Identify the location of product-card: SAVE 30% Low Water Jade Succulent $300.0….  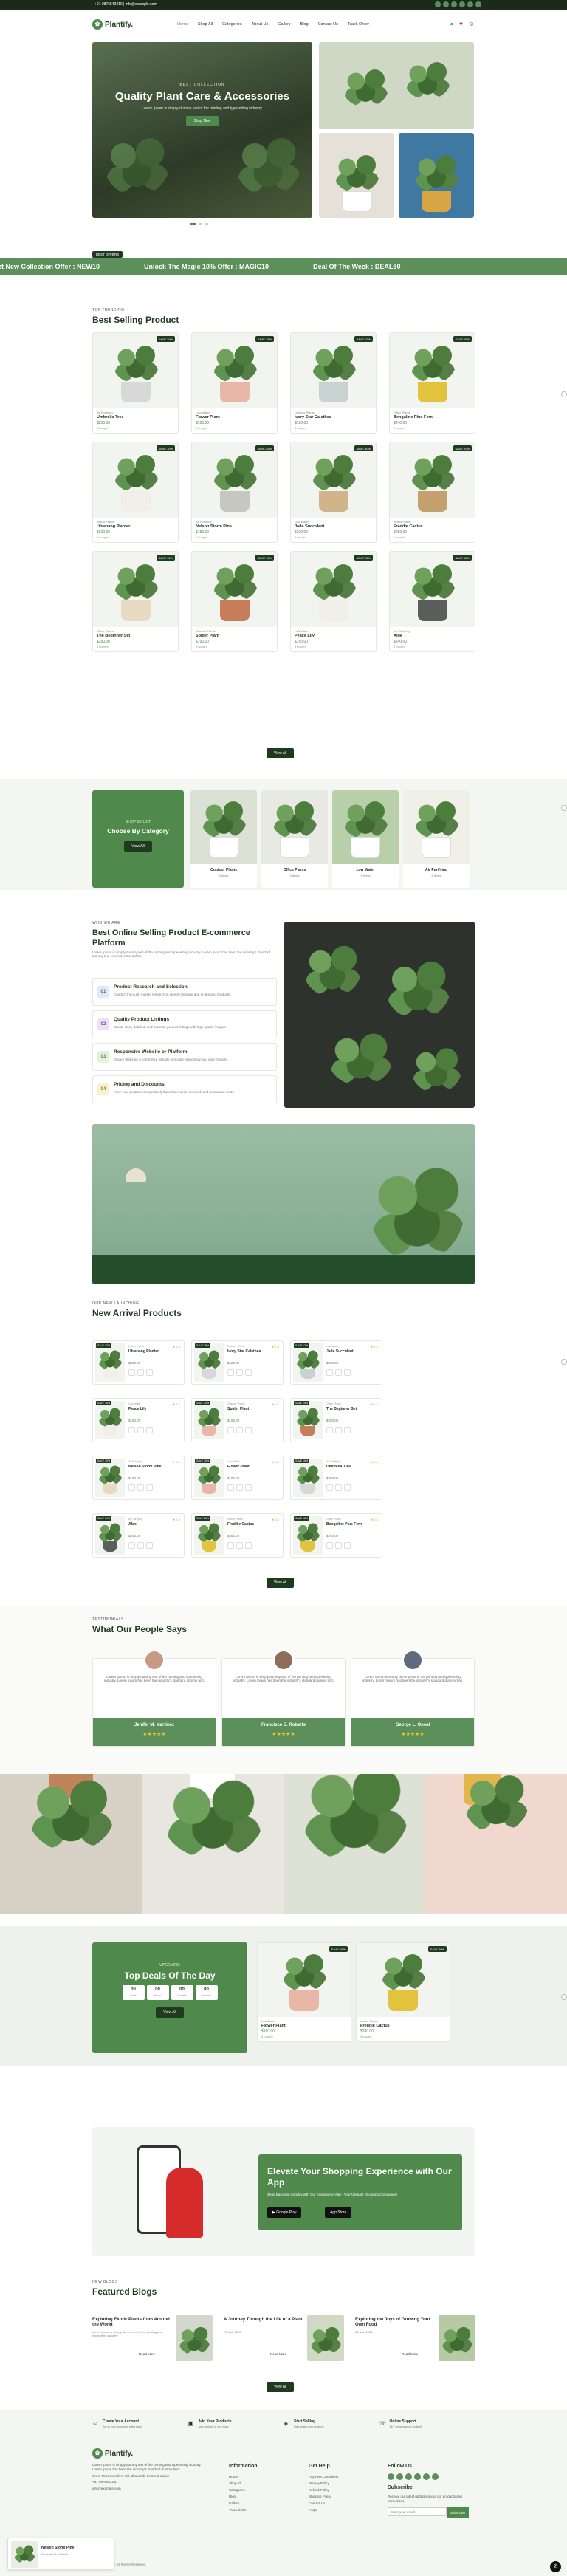
(333, 492).